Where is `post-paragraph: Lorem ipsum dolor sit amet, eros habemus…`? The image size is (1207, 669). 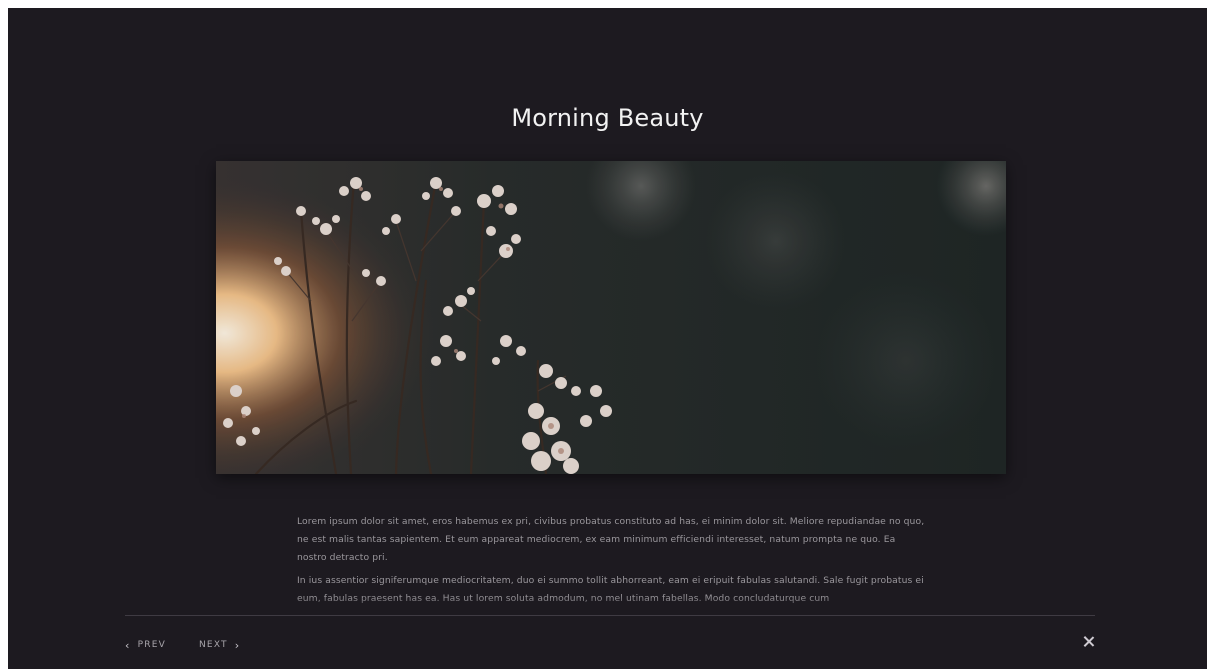
post-paragraph: Lorem ipsum dolor sit amet, eros habemus… is located at coordinates (611, 539).